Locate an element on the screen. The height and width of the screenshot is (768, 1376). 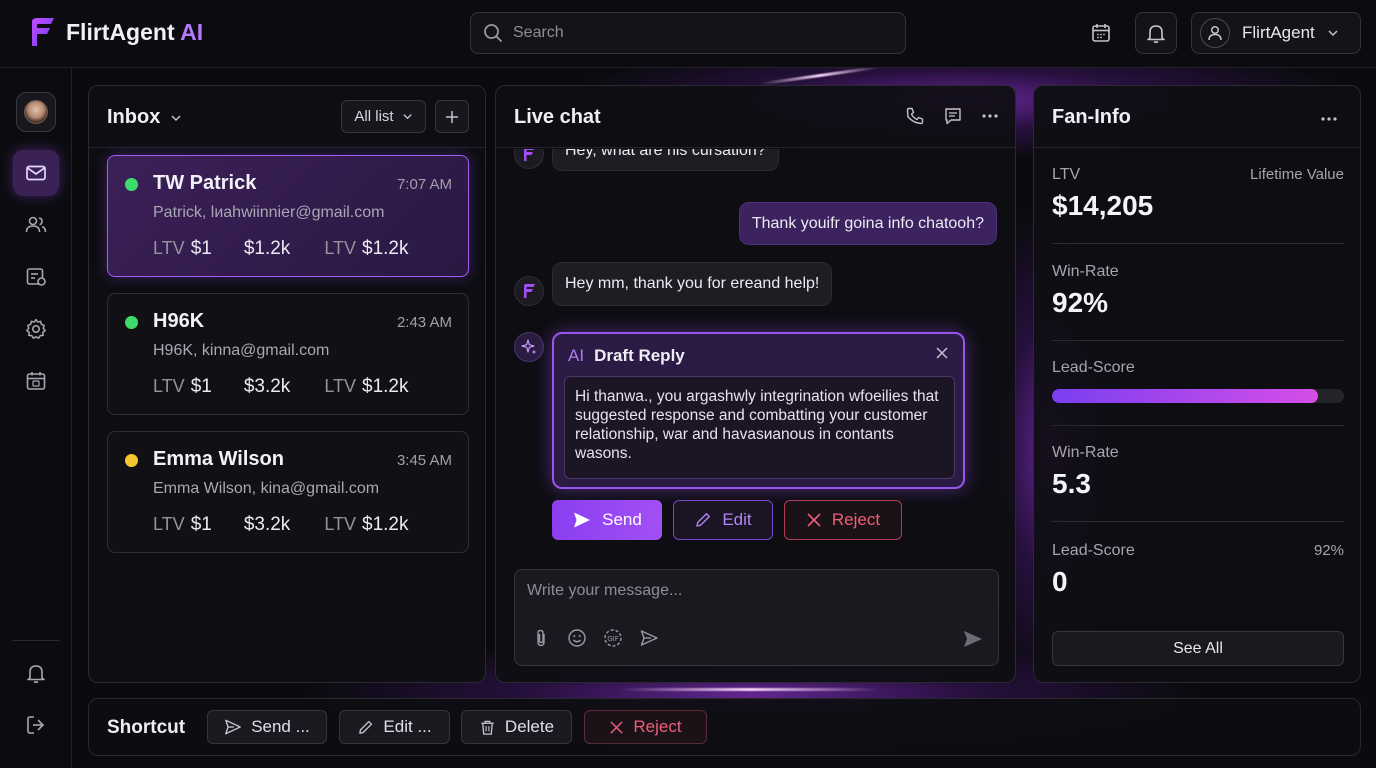
message-icon is located at coordinates (953, 116).